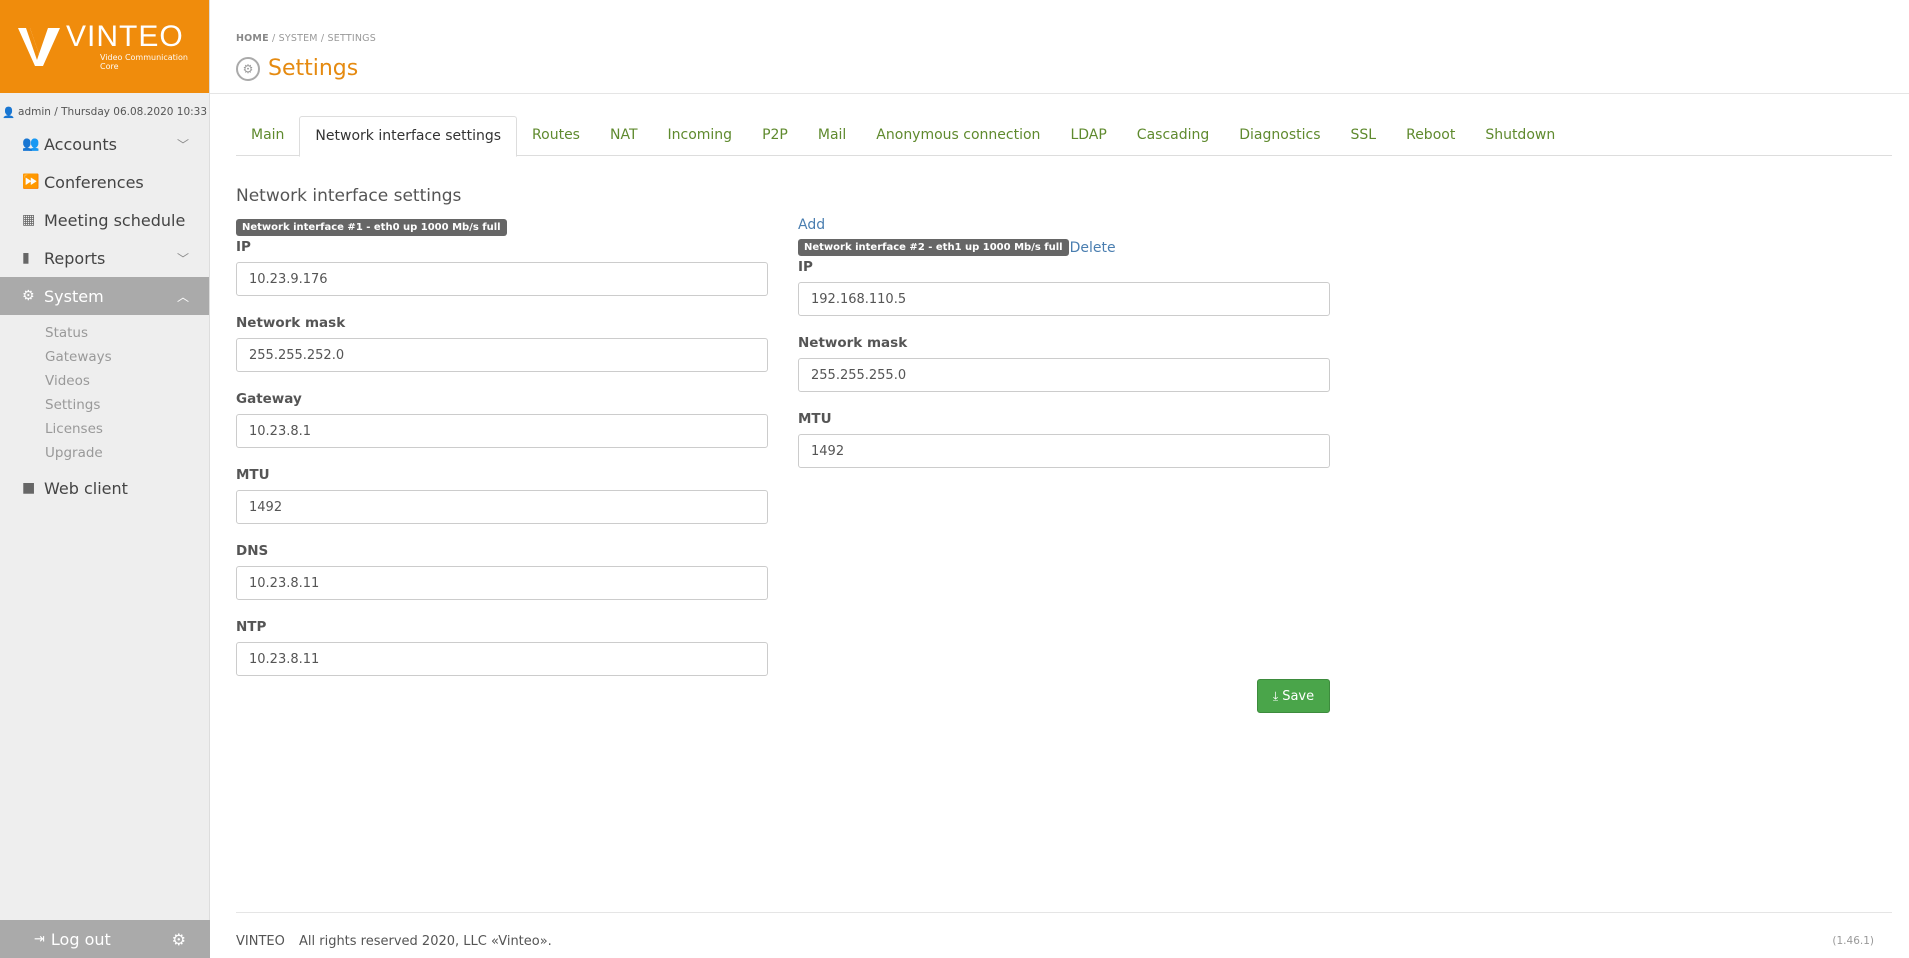  I want to click on sidebar-item-conferences: ⏩ Conferences, so click(104, 182).